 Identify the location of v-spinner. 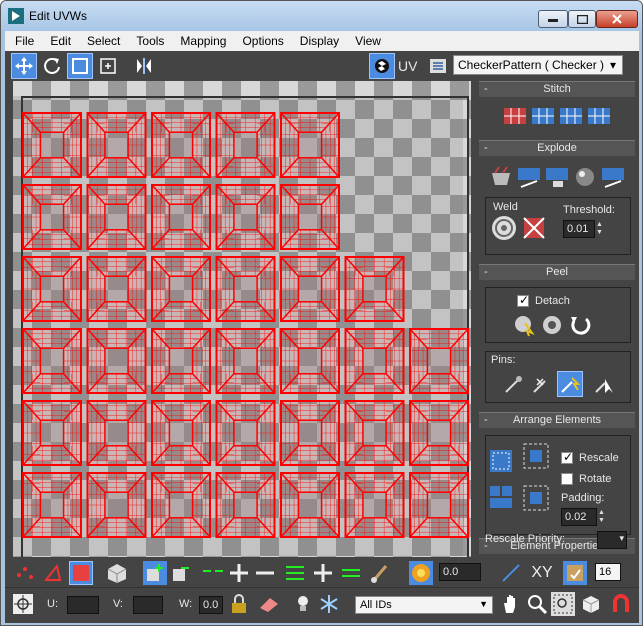
(148, 605).